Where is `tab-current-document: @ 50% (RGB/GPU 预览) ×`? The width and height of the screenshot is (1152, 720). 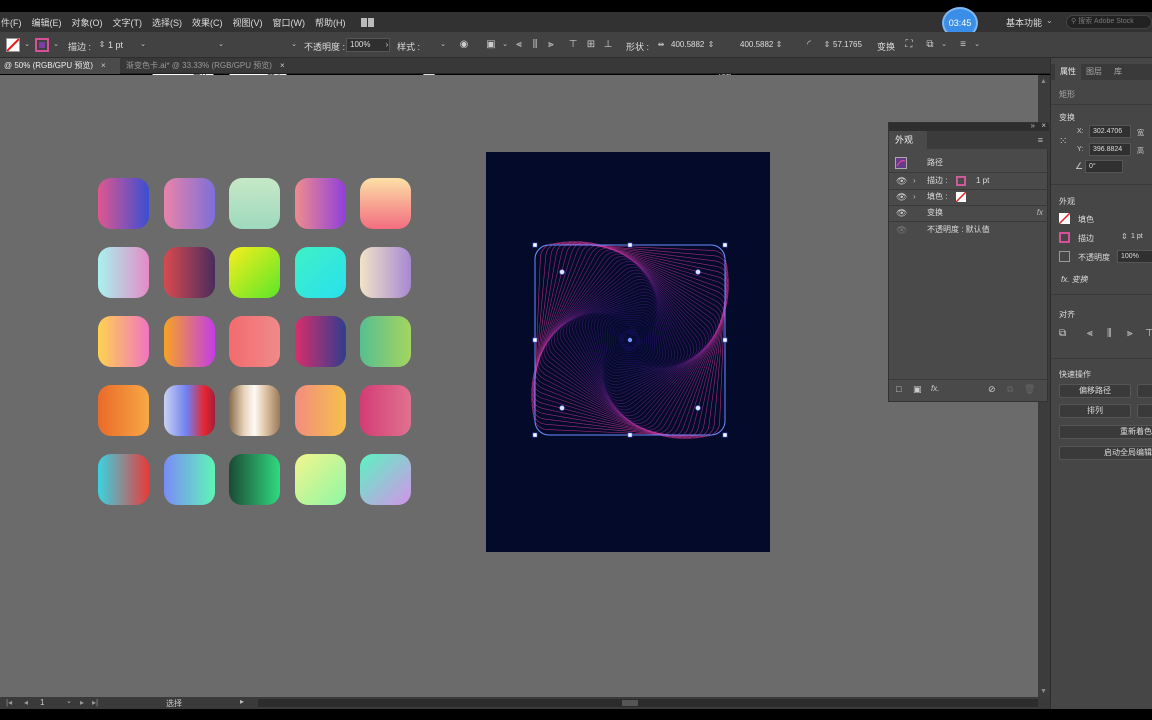 tab-current-document: @ 50% (RGB/GPU 预览) × is located at coordinates (60, 66).